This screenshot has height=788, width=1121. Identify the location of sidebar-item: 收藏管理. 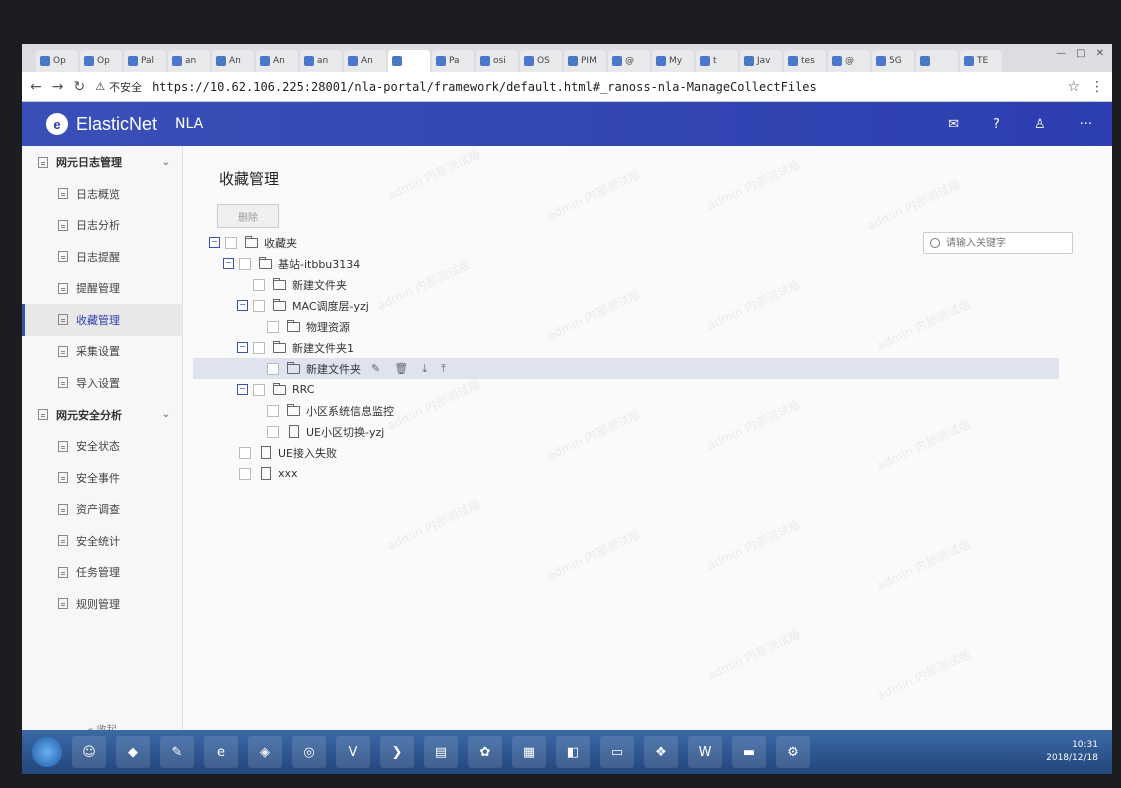
(102, 320).